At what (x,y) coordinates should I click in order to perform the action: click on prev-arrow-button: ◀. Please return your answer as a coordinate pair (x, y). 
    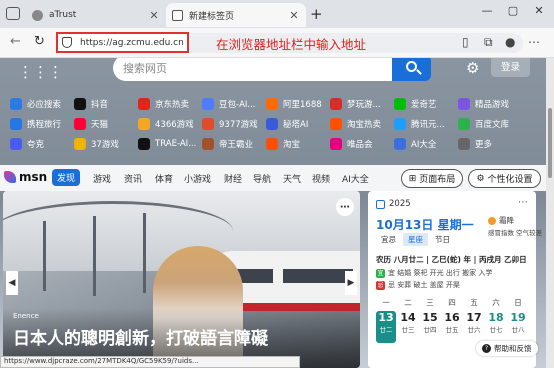
    Looking at the image, I should click on (12, 283).